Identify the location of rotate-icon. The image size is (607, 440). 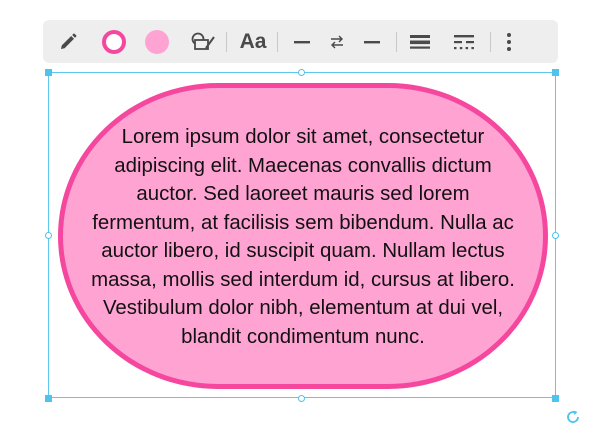
(573, 417).